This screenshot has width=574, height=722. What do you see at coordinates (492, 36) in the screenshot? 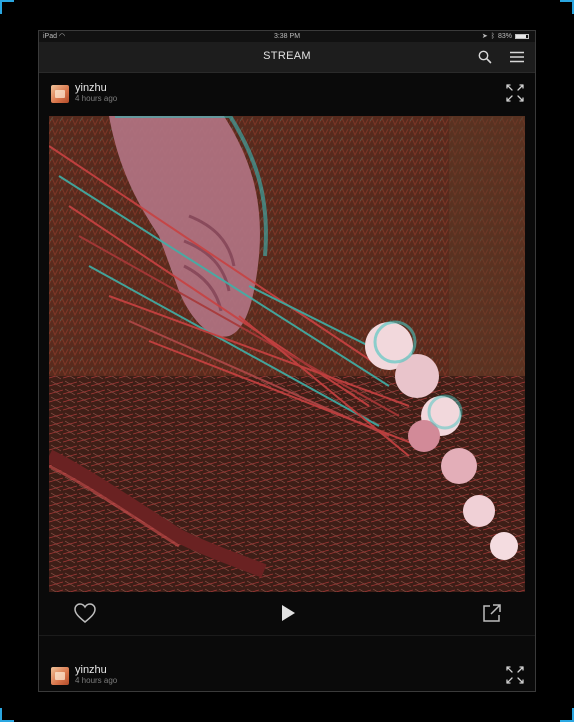
I see `bluetooth-icon: ᛒ` at bounding box center [492, 36].